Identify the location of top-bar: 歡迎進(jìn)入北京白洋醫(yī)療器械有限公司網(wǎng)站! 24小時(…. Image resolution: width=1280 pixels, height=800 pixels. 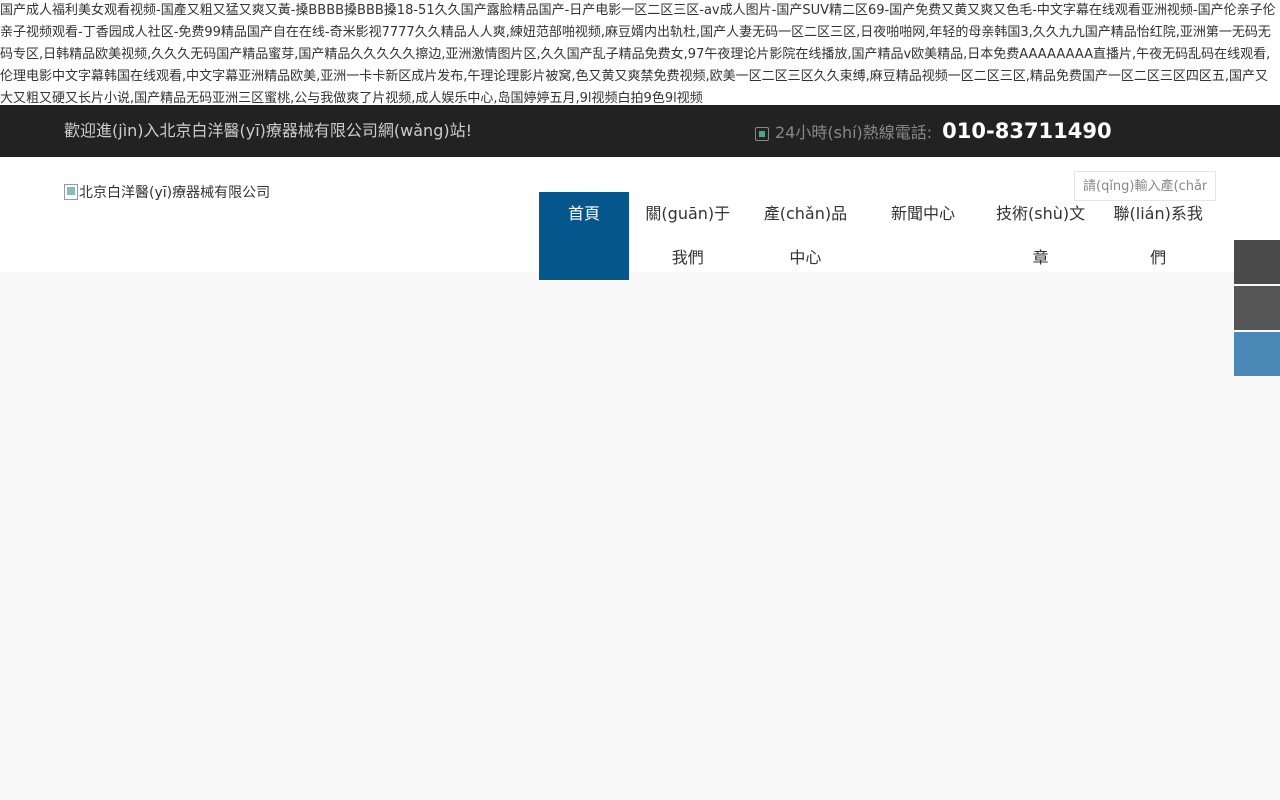
(640, 131).